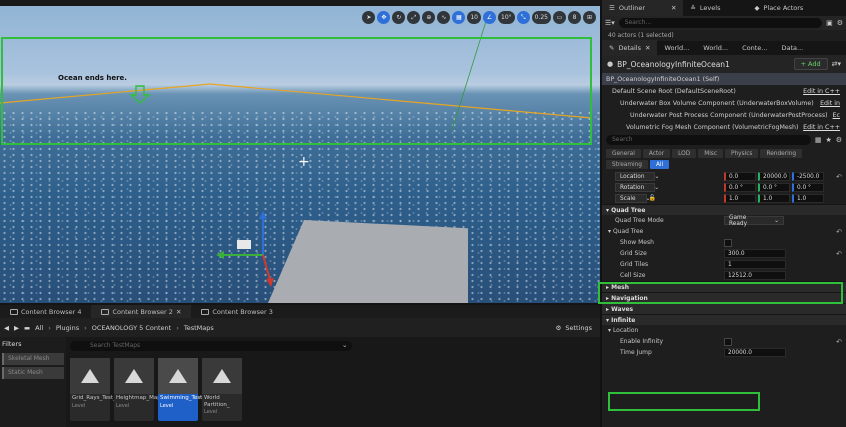 This screenshot has width=846, height=427. Describe the element at coordinates (263, 215) in the screenshot. I see `gizmo-z-arrow-icon` at that location.